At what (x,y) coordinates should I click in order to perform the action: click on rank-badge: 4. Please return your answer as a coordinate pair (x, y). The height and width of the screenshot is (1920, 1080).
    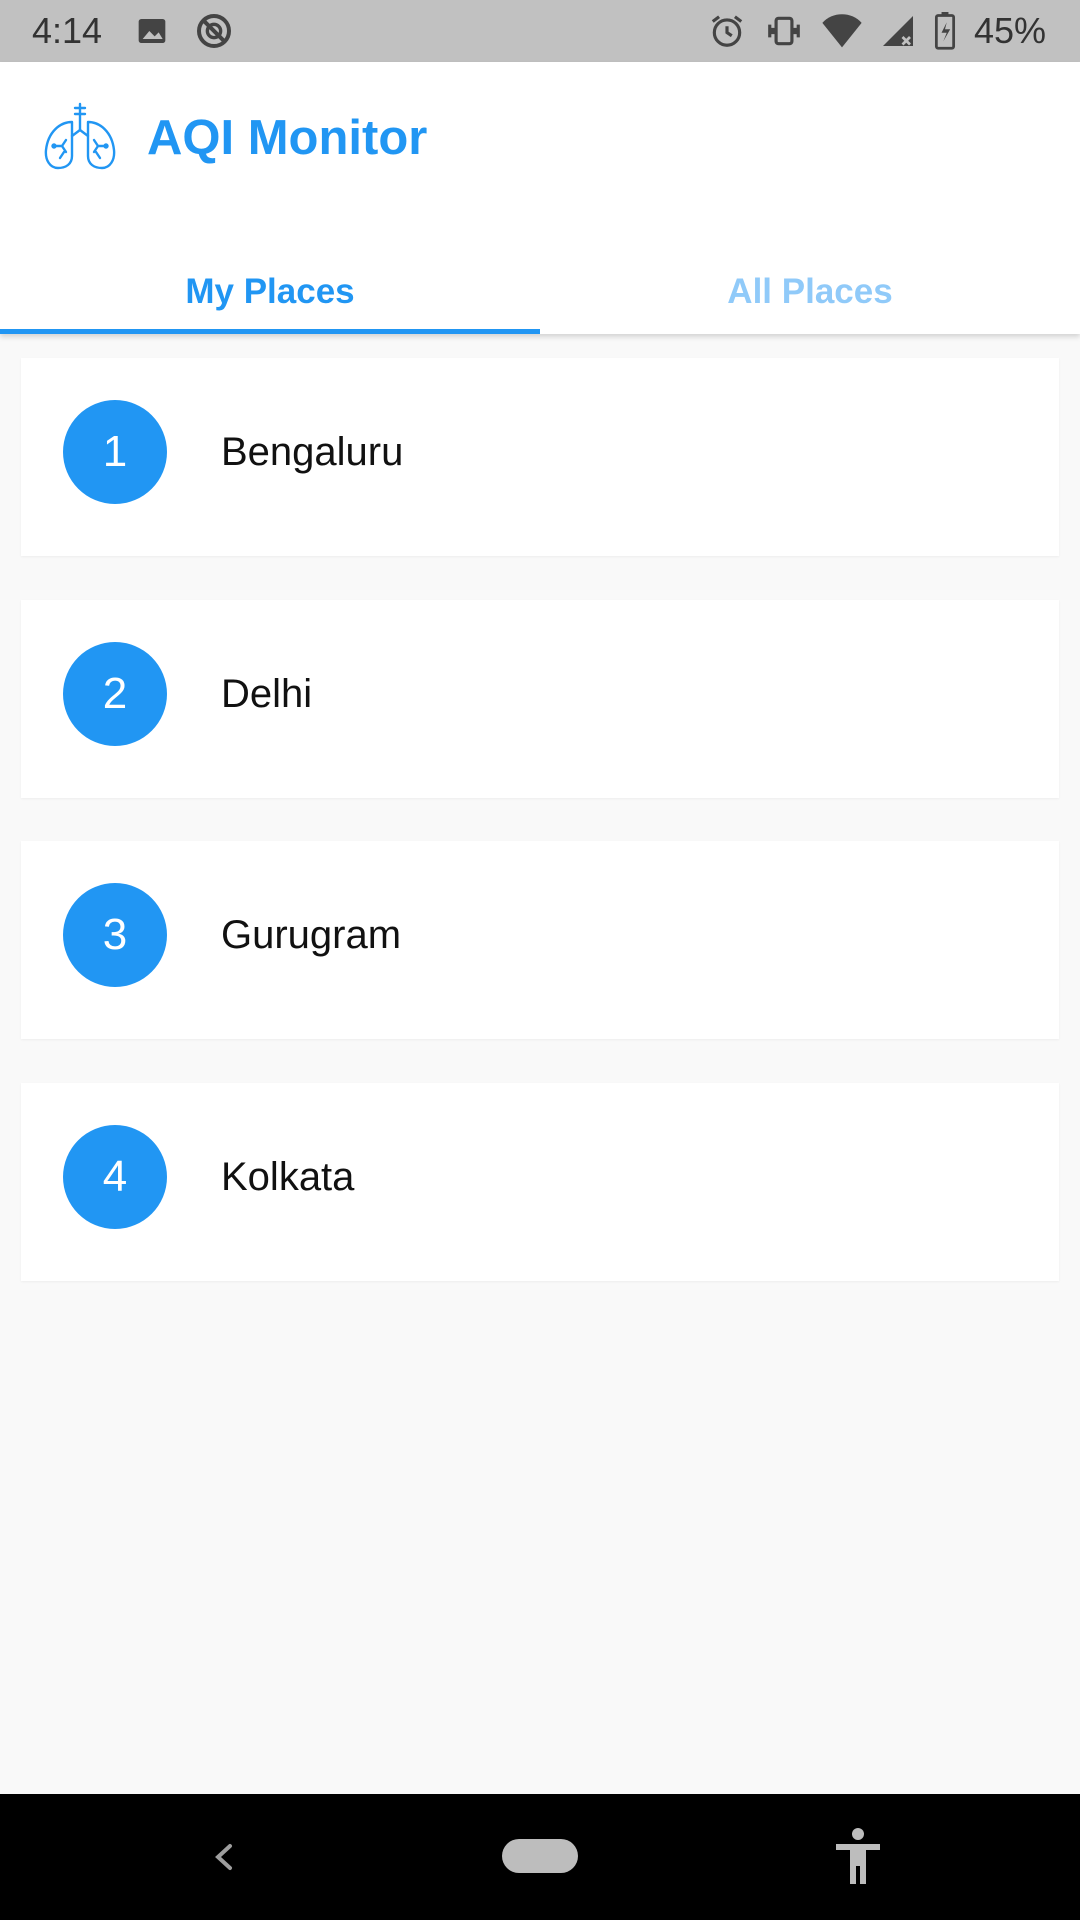
    Looking at the image, I should click on (115, 1177).